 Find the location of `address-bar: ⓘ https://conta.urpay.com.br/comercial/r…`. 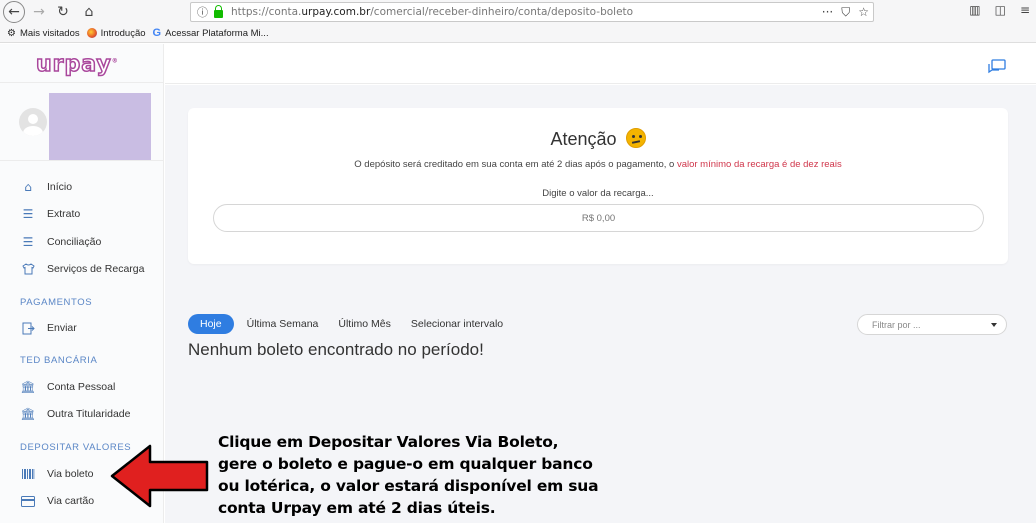

address-bar: ⓘ https://conta.urpay.com.br/comercial/r… is located at coordinates (532, 12).